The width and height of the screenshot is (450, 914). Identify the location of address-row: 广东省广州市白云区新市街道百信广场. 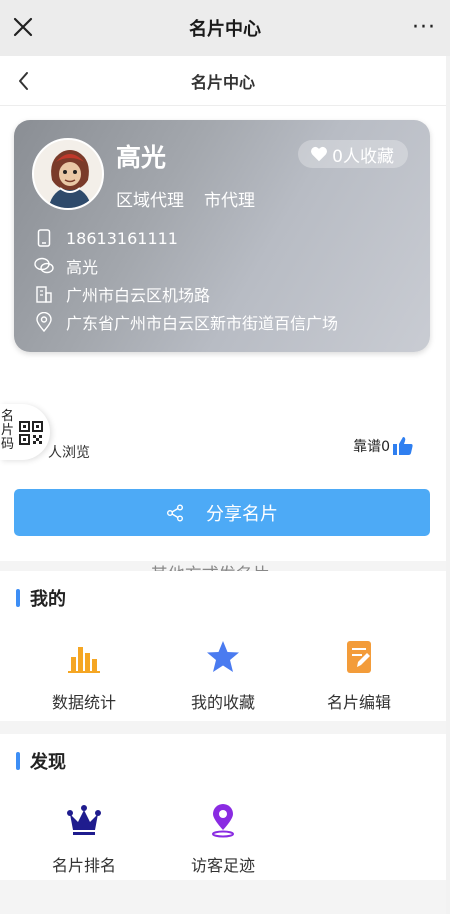
(186, 322).